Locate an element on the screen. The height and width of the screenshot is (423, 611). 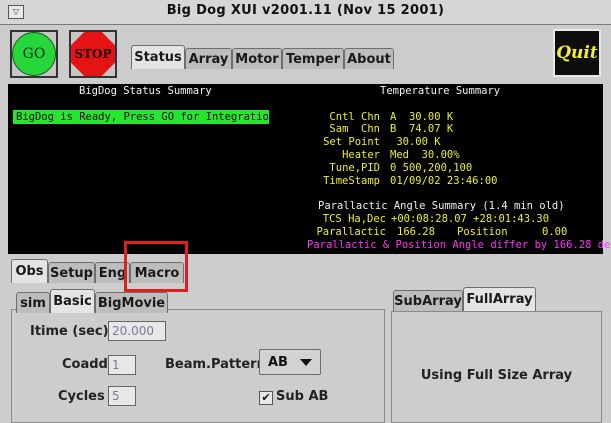
array-panel is located at coordinates (496, 367).